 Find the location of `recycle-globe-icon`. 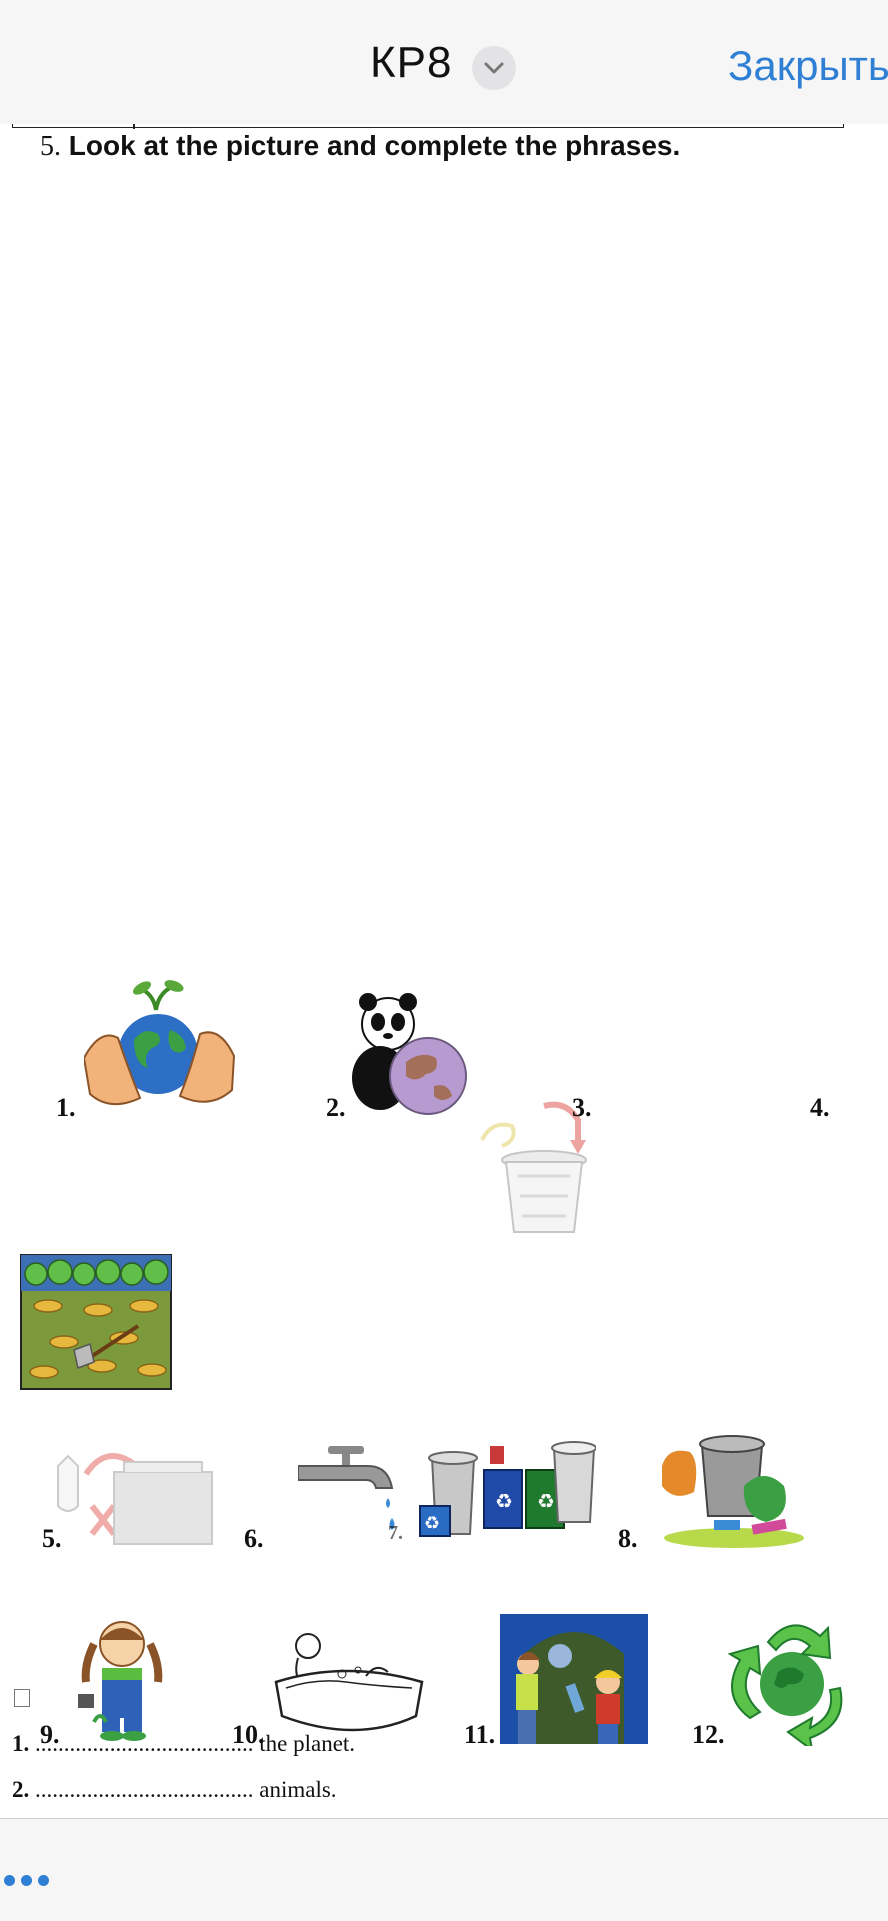

recycle-globe-icon is located at coordinates (785, 1685).